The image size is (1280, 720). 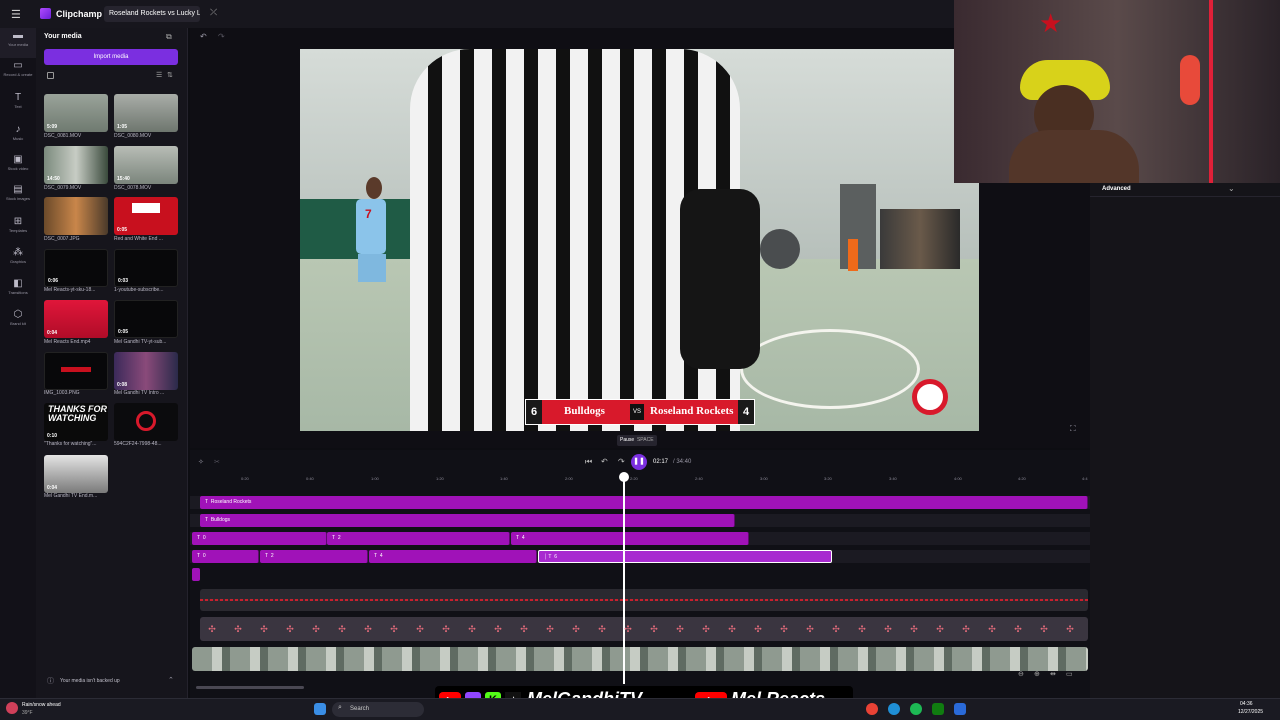 What do you see at coordinates (146, 113) in the screenshot?
I see `media-item: 1:05` at bounding box center [146, 113].